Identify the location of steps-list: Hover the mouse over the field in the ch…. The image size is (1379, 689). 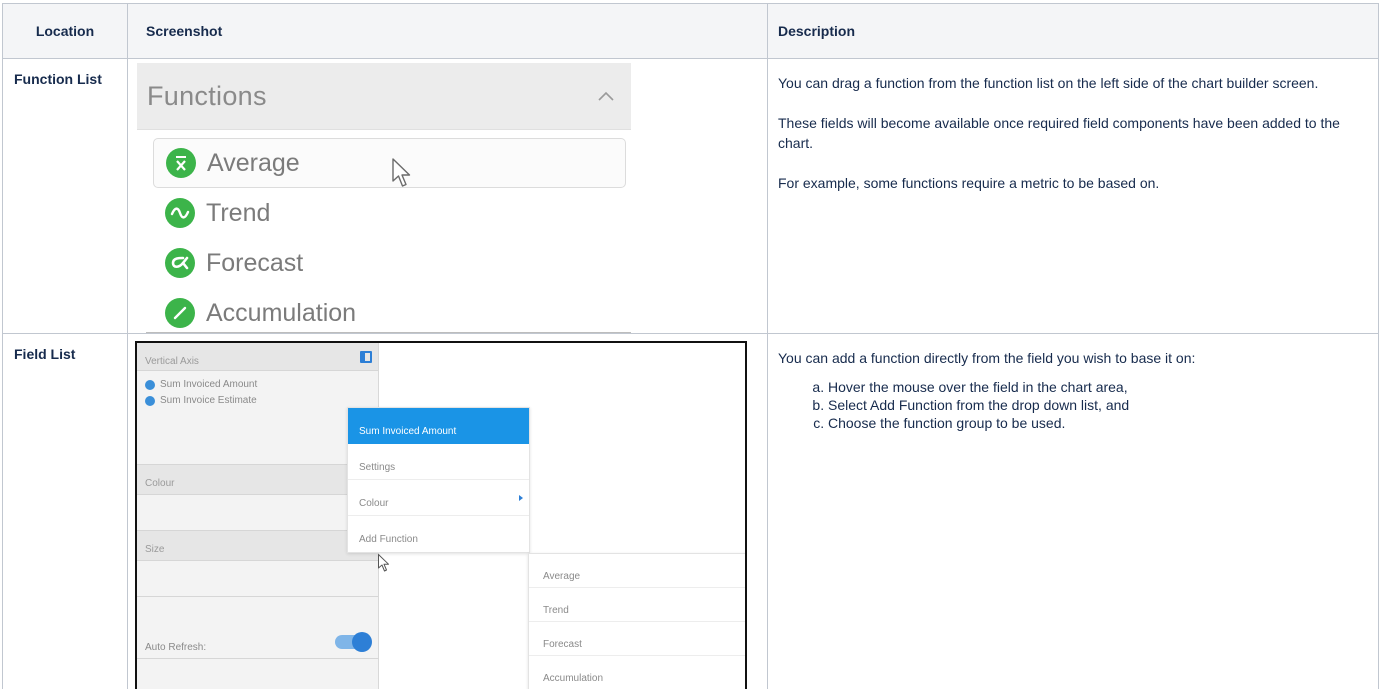
(1098, 405).